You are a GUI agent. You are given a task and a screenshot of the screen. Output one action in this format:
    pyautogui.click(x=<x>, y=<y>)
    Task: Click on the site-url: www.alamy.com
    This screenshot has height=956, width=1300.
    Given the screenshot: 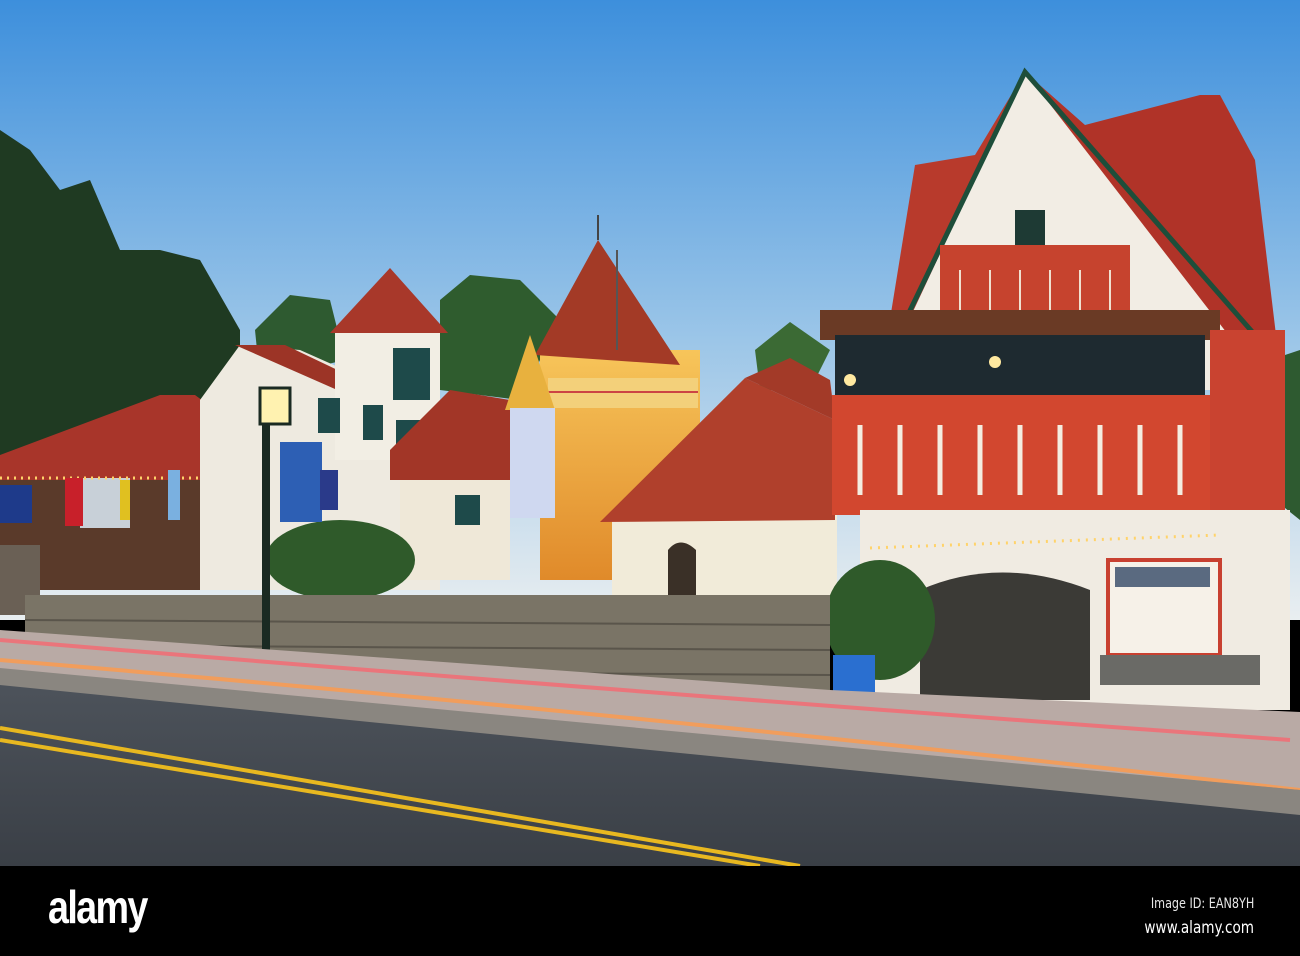 What is the action you would take?
    pyautogui.click(x=1199, y=928)
    